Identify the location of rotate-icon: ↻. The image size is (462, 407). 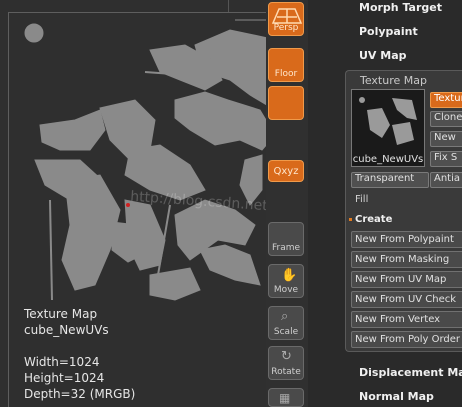
(286, 356).